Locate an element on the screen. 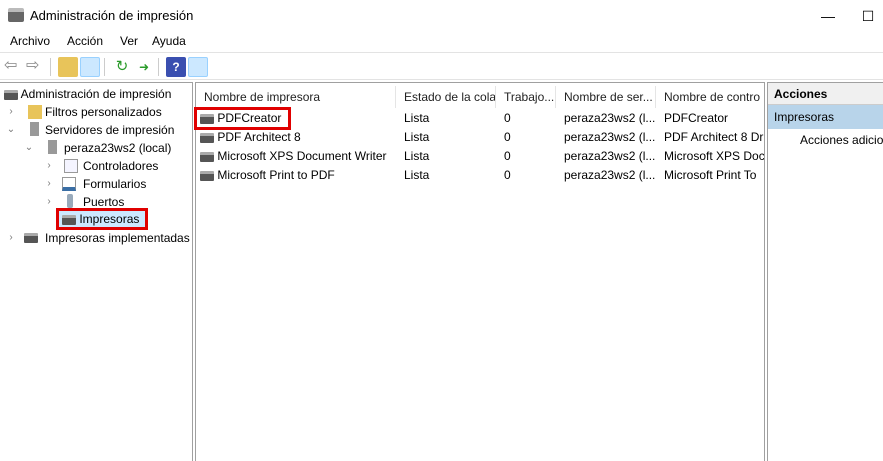 The image size is (883, 461). menu-ayuda: Ayuda is located at coordinates (169, 41).